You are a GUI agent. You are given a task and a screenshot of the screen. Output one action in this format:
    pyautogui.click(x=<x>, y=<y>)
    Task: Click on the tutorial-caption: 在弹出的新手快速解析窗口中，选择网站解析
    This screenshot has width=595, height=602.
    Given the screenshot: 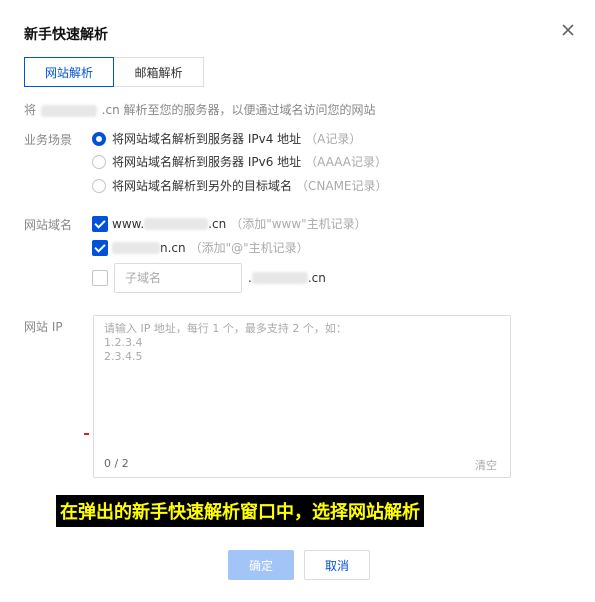 What is the action you would take?
    pyautogui.click(x=240, y=511)
    